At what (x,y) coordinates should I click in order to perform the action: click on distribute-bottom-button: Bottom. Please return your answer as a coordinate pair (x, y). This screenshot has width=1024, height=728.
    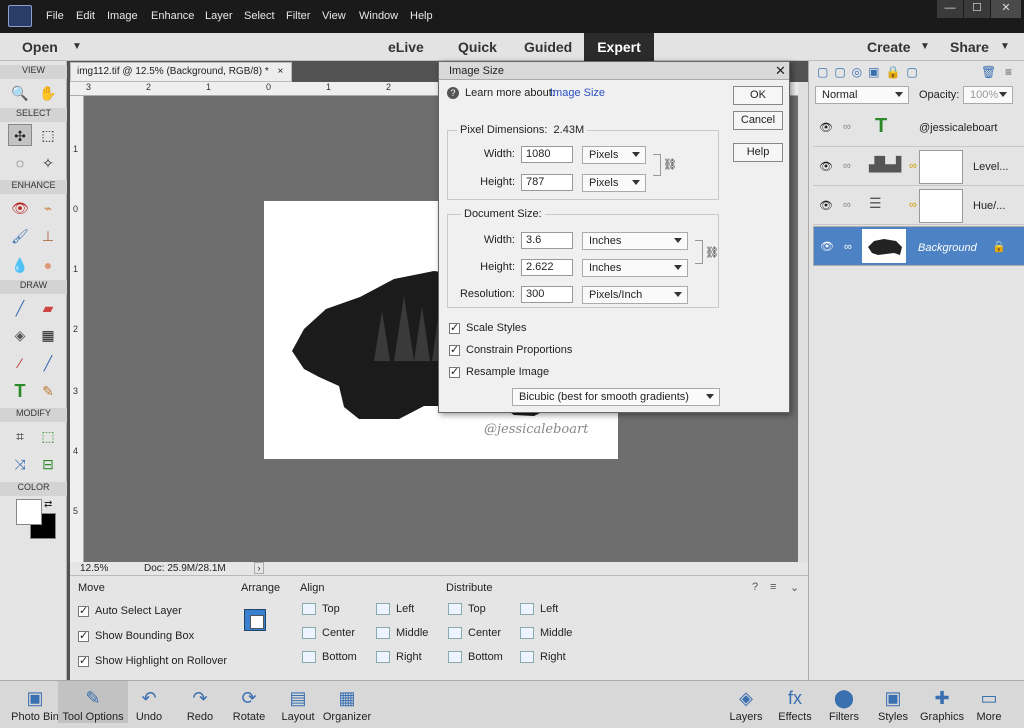
    Looking at the image, I should click on (475, 657).